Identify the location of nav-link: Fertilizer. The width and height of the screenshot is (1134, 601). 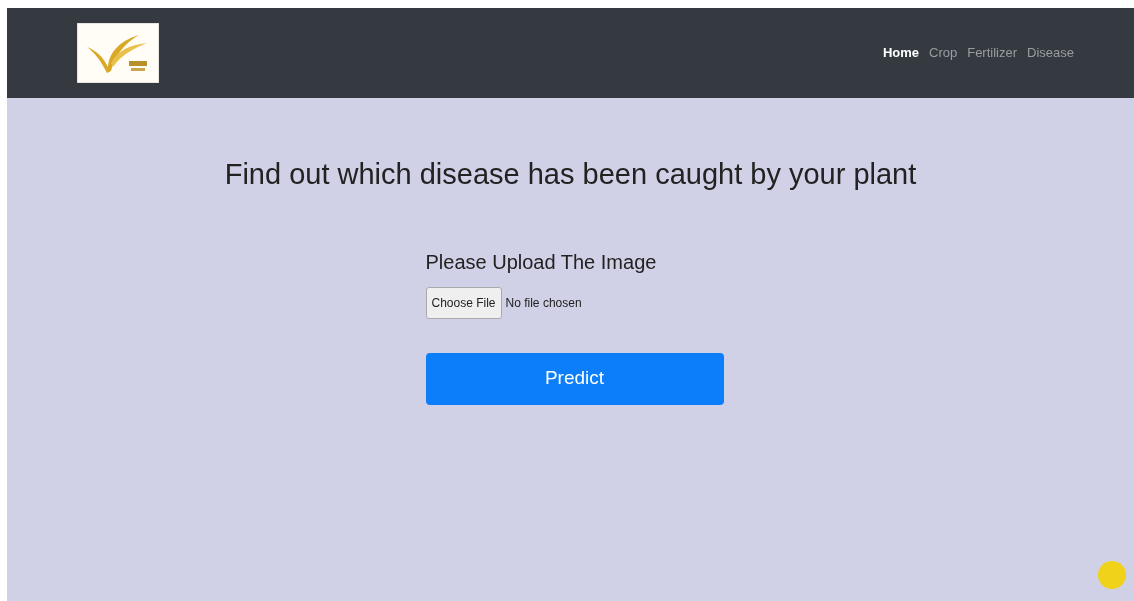
(992, 53).